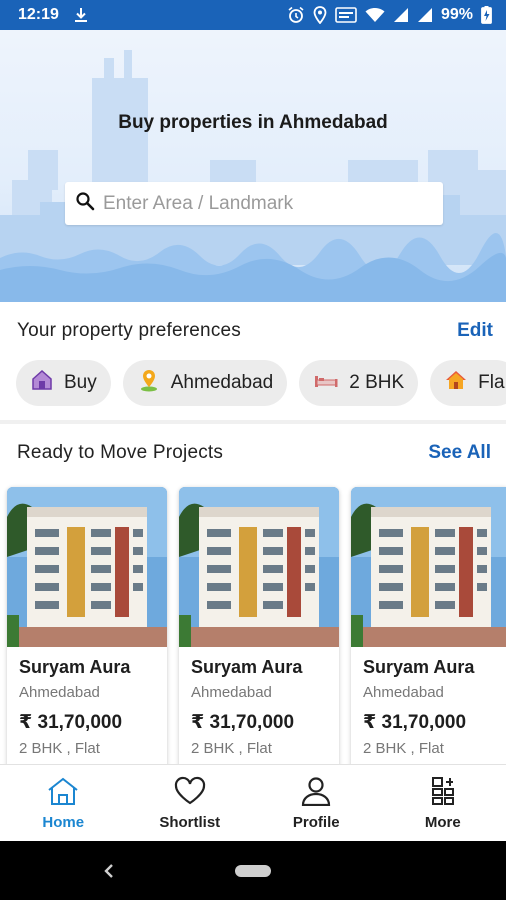 Image resolution: width=506 pixels, height=900 pixels. Describe the element at coordinates (63, 822) in the screenshot. I see `nav-label: Home` at that location.